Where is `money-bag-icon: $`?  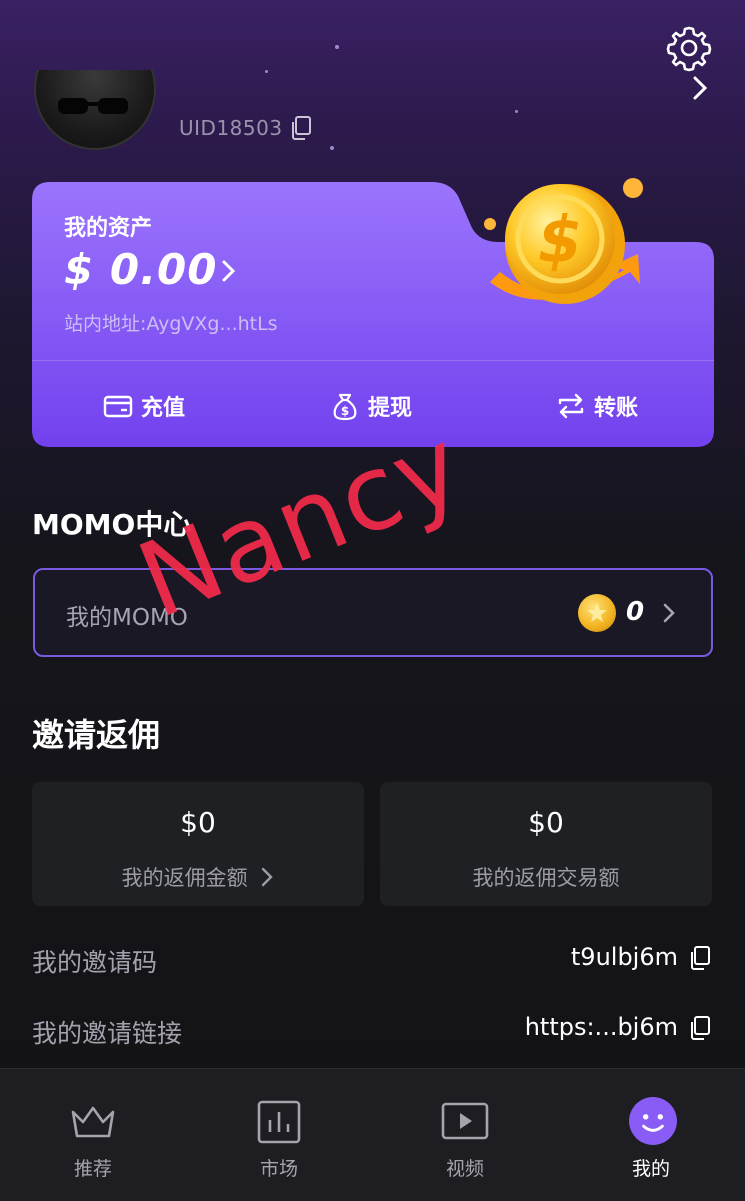 money-bag-icon: $ is located at coordinates (345, 407).